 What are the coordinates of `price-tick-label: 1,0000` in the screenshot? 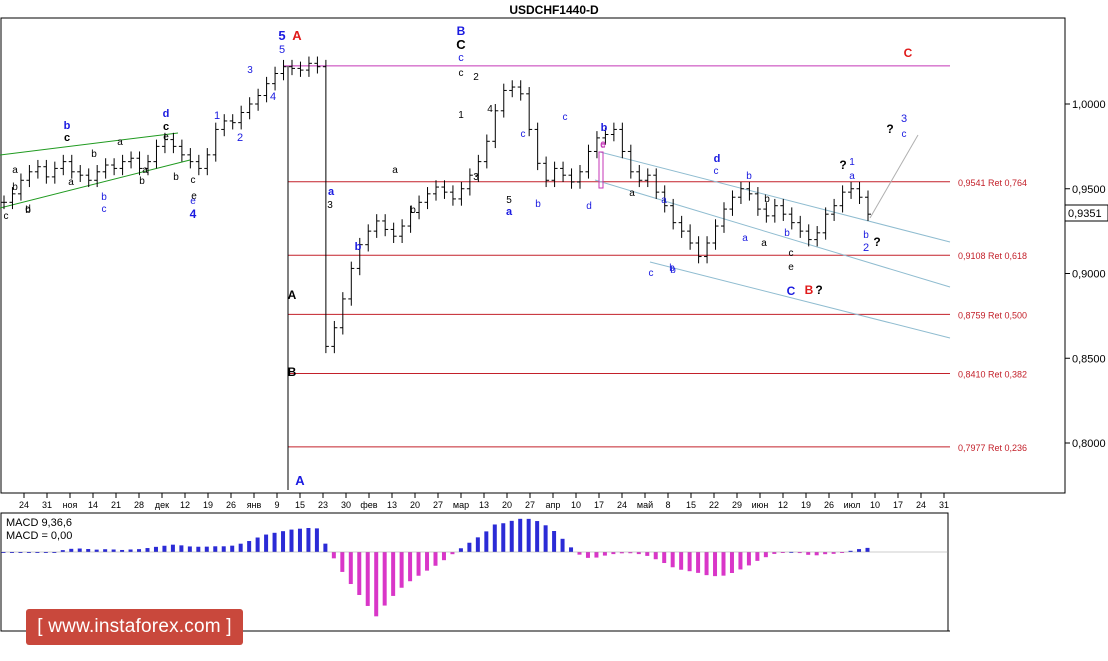 It's located at (1089, 105).